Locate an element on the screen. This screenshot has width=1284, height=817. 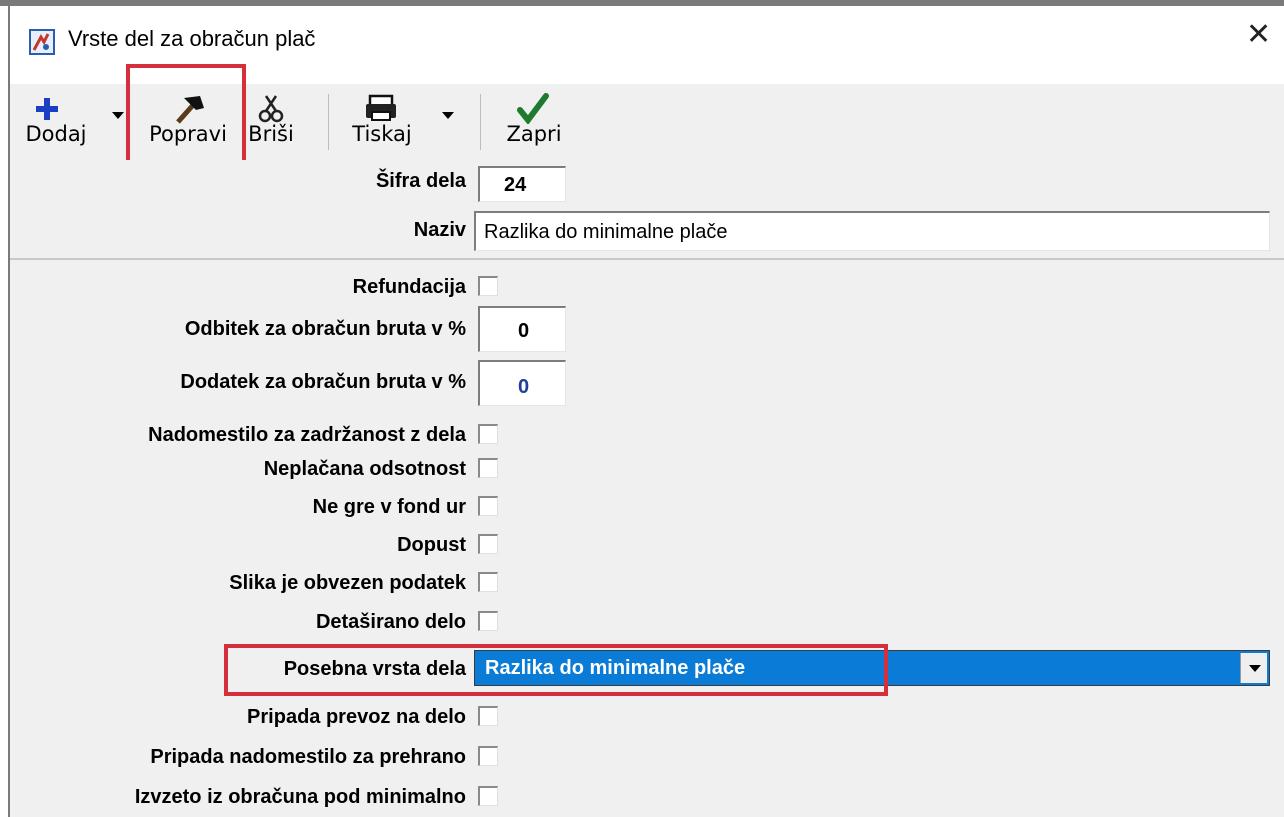
edit-button-highlight is located at coordinates (186, 115).